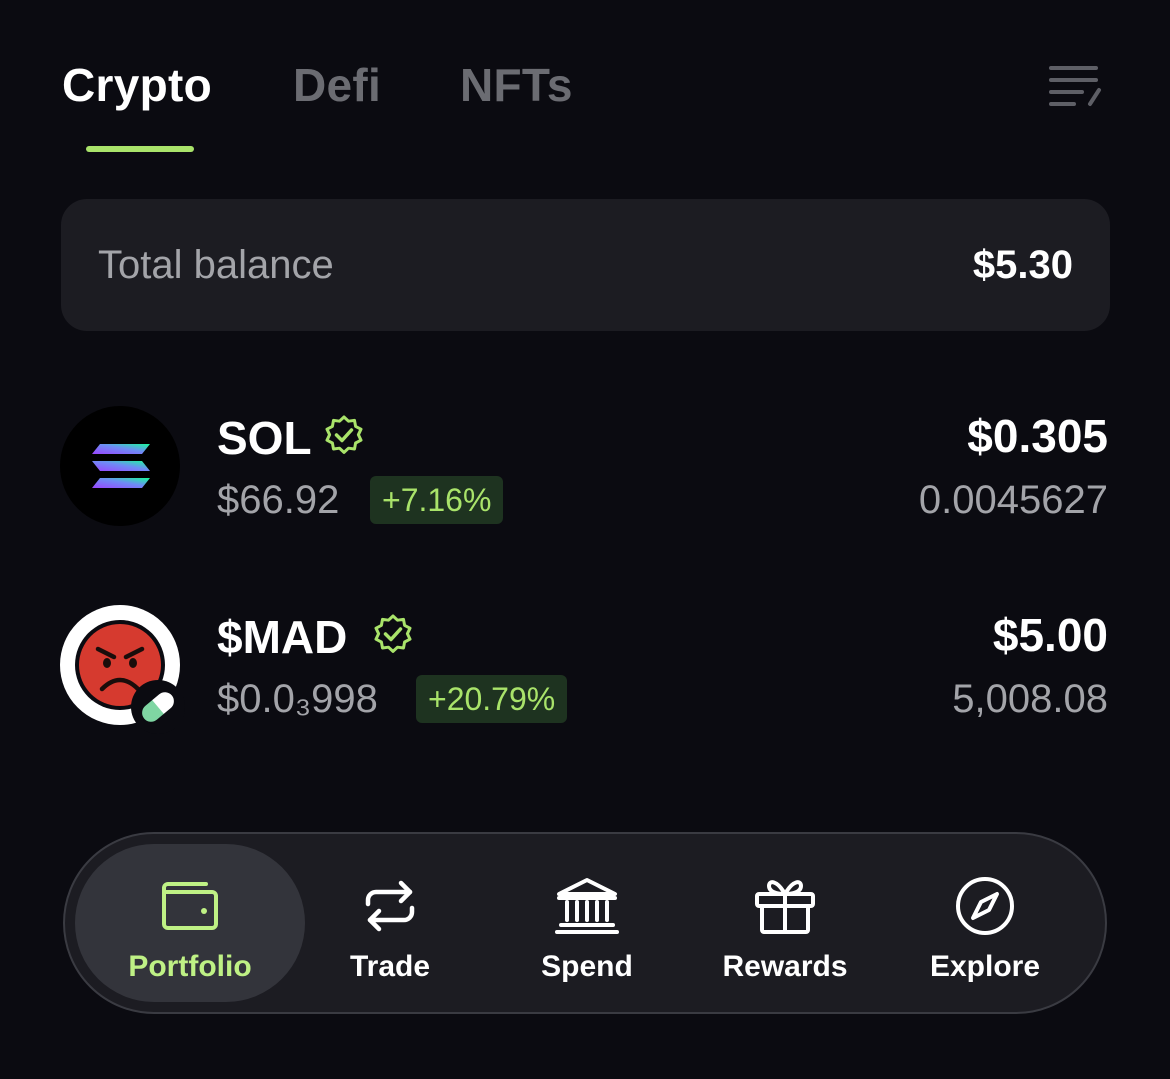  I want to click on bank-icon, so click(587, 906).